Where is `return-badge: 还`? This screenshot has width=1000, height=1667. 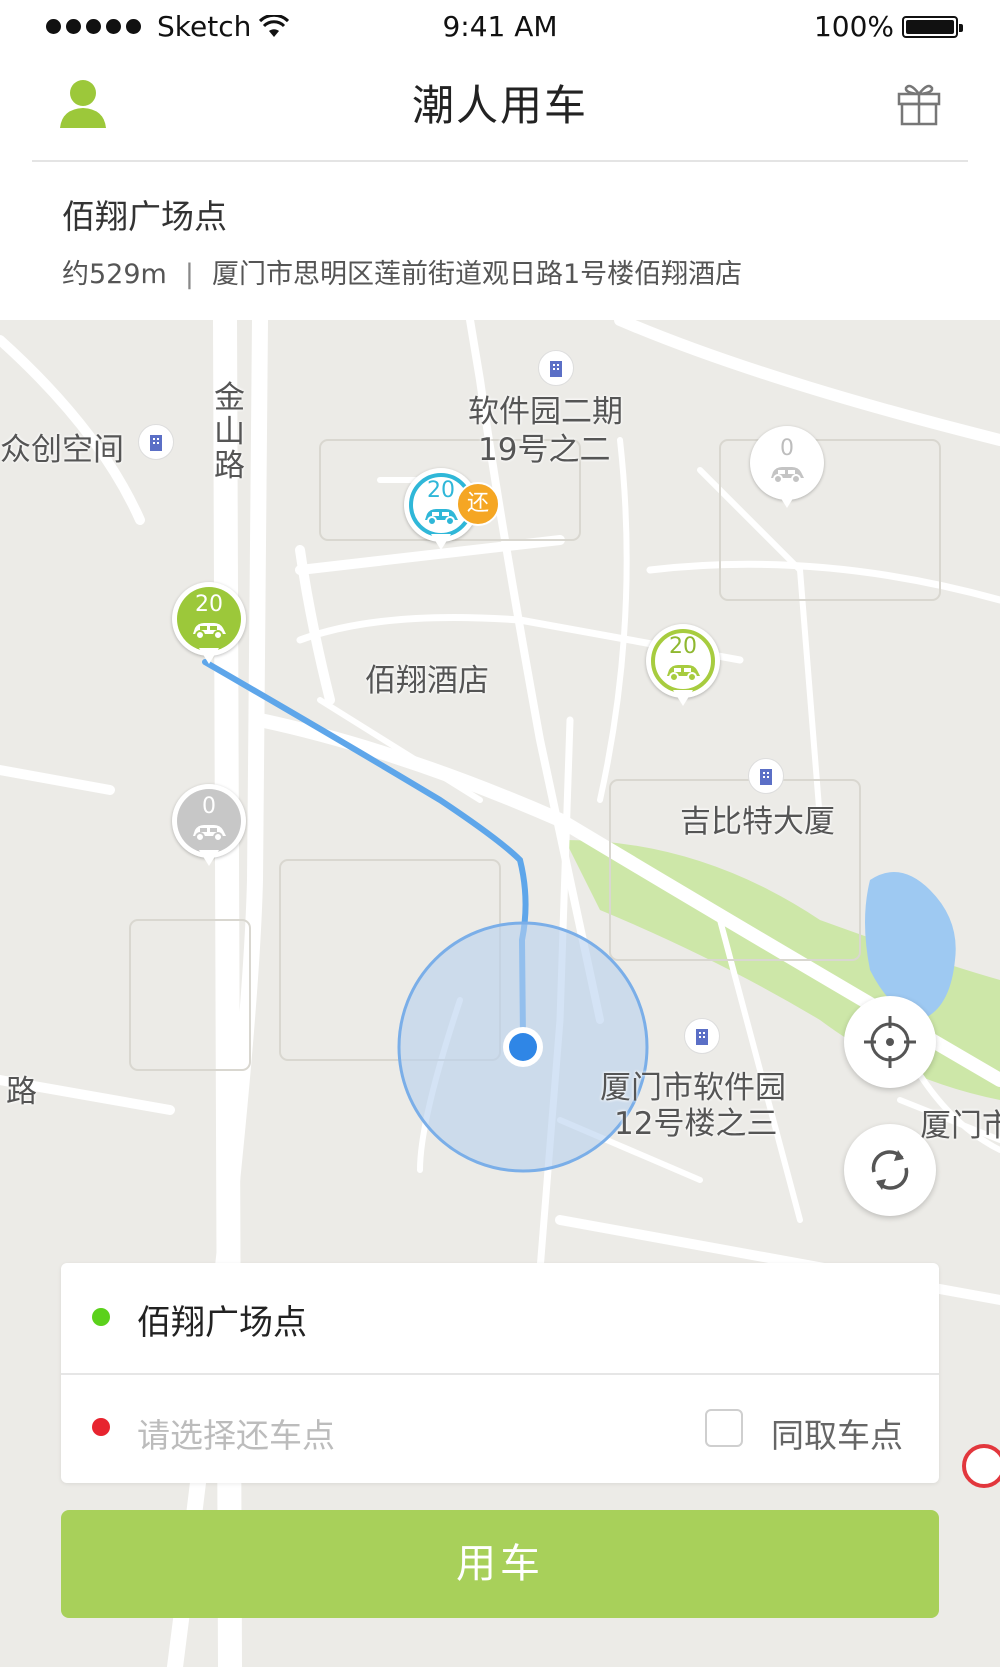 return-badge: 还 is located at coordinates (478, 504).